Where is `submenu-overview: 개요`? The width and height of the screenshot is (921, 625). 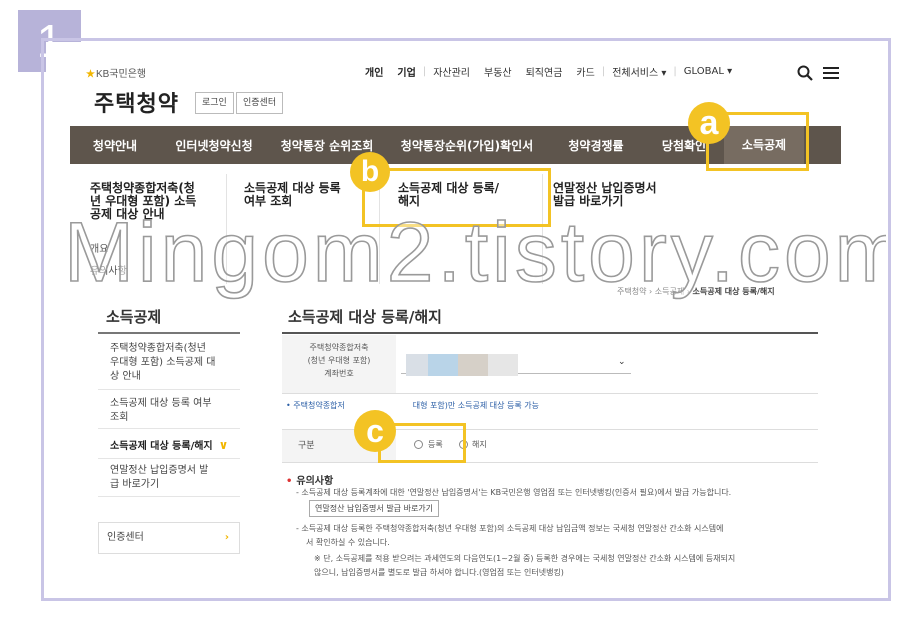 submenu-overview: 개요 is located at coordinates (99, 247).